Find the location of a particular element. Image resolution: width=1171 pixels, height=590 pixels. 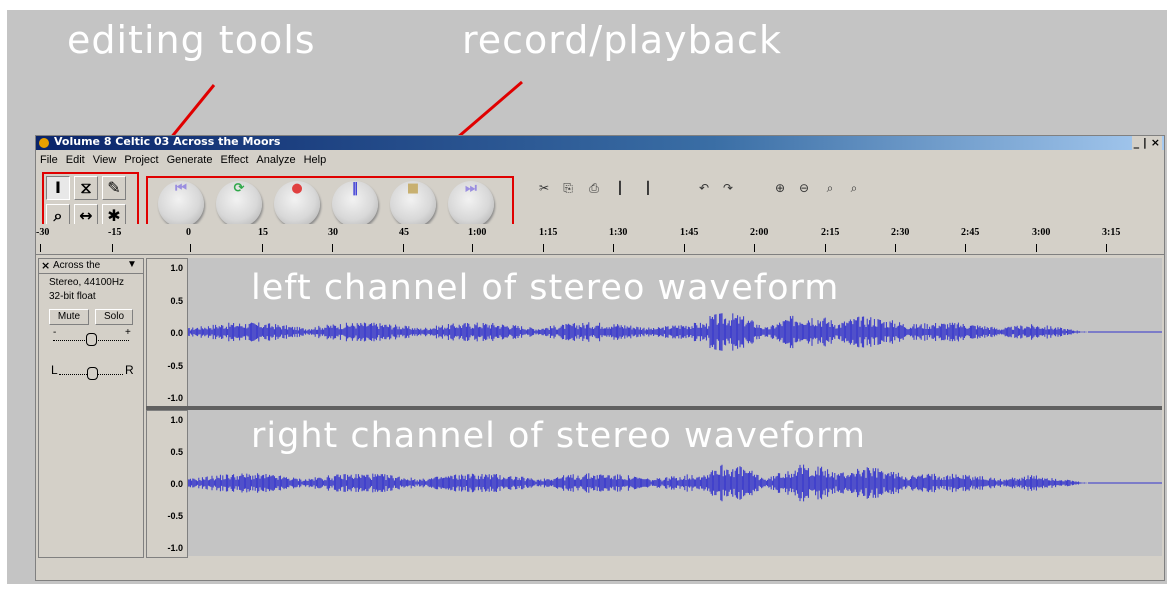

pan-slider-thumb is located at coordinates (92, 373).